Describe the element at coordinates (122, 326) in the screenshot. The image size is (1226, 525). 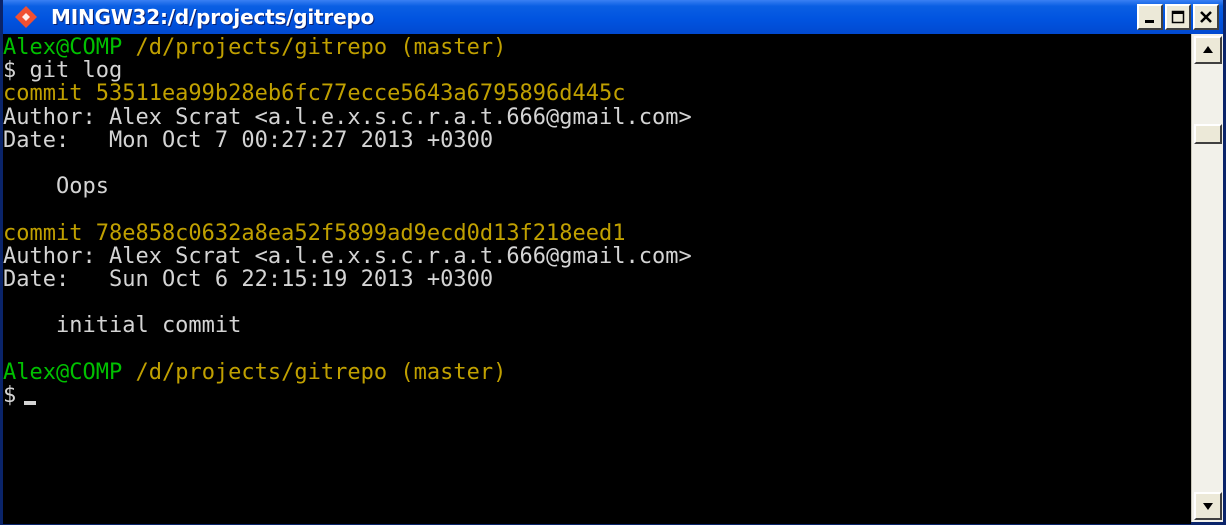
I see `commit-message: initial commit` at that location.